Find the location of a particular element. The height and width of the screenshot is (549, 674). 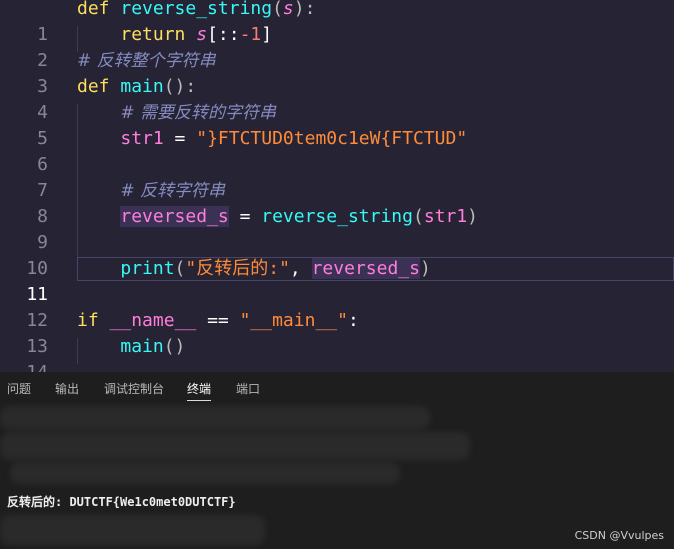

argument: reversed_s is located at coordinates (365, 268).